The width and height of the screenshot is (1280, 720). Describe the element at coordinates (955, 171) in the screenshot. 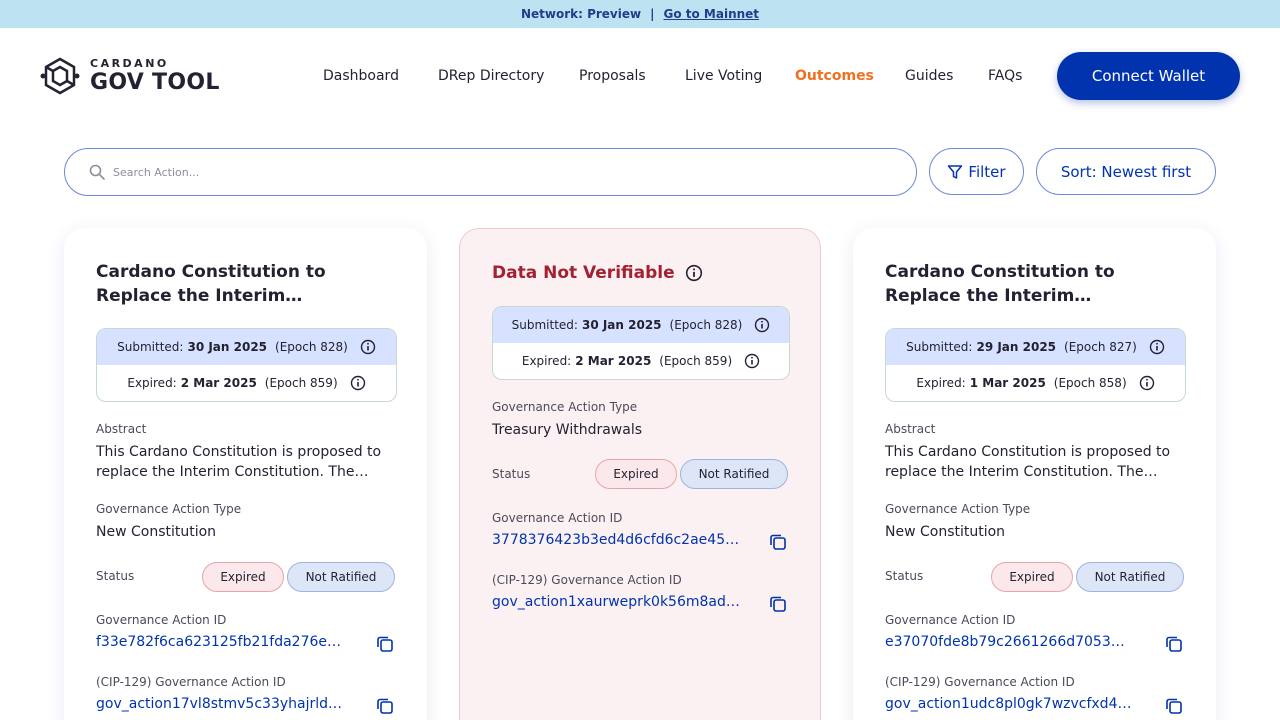

I see `filter-icon` at that location.